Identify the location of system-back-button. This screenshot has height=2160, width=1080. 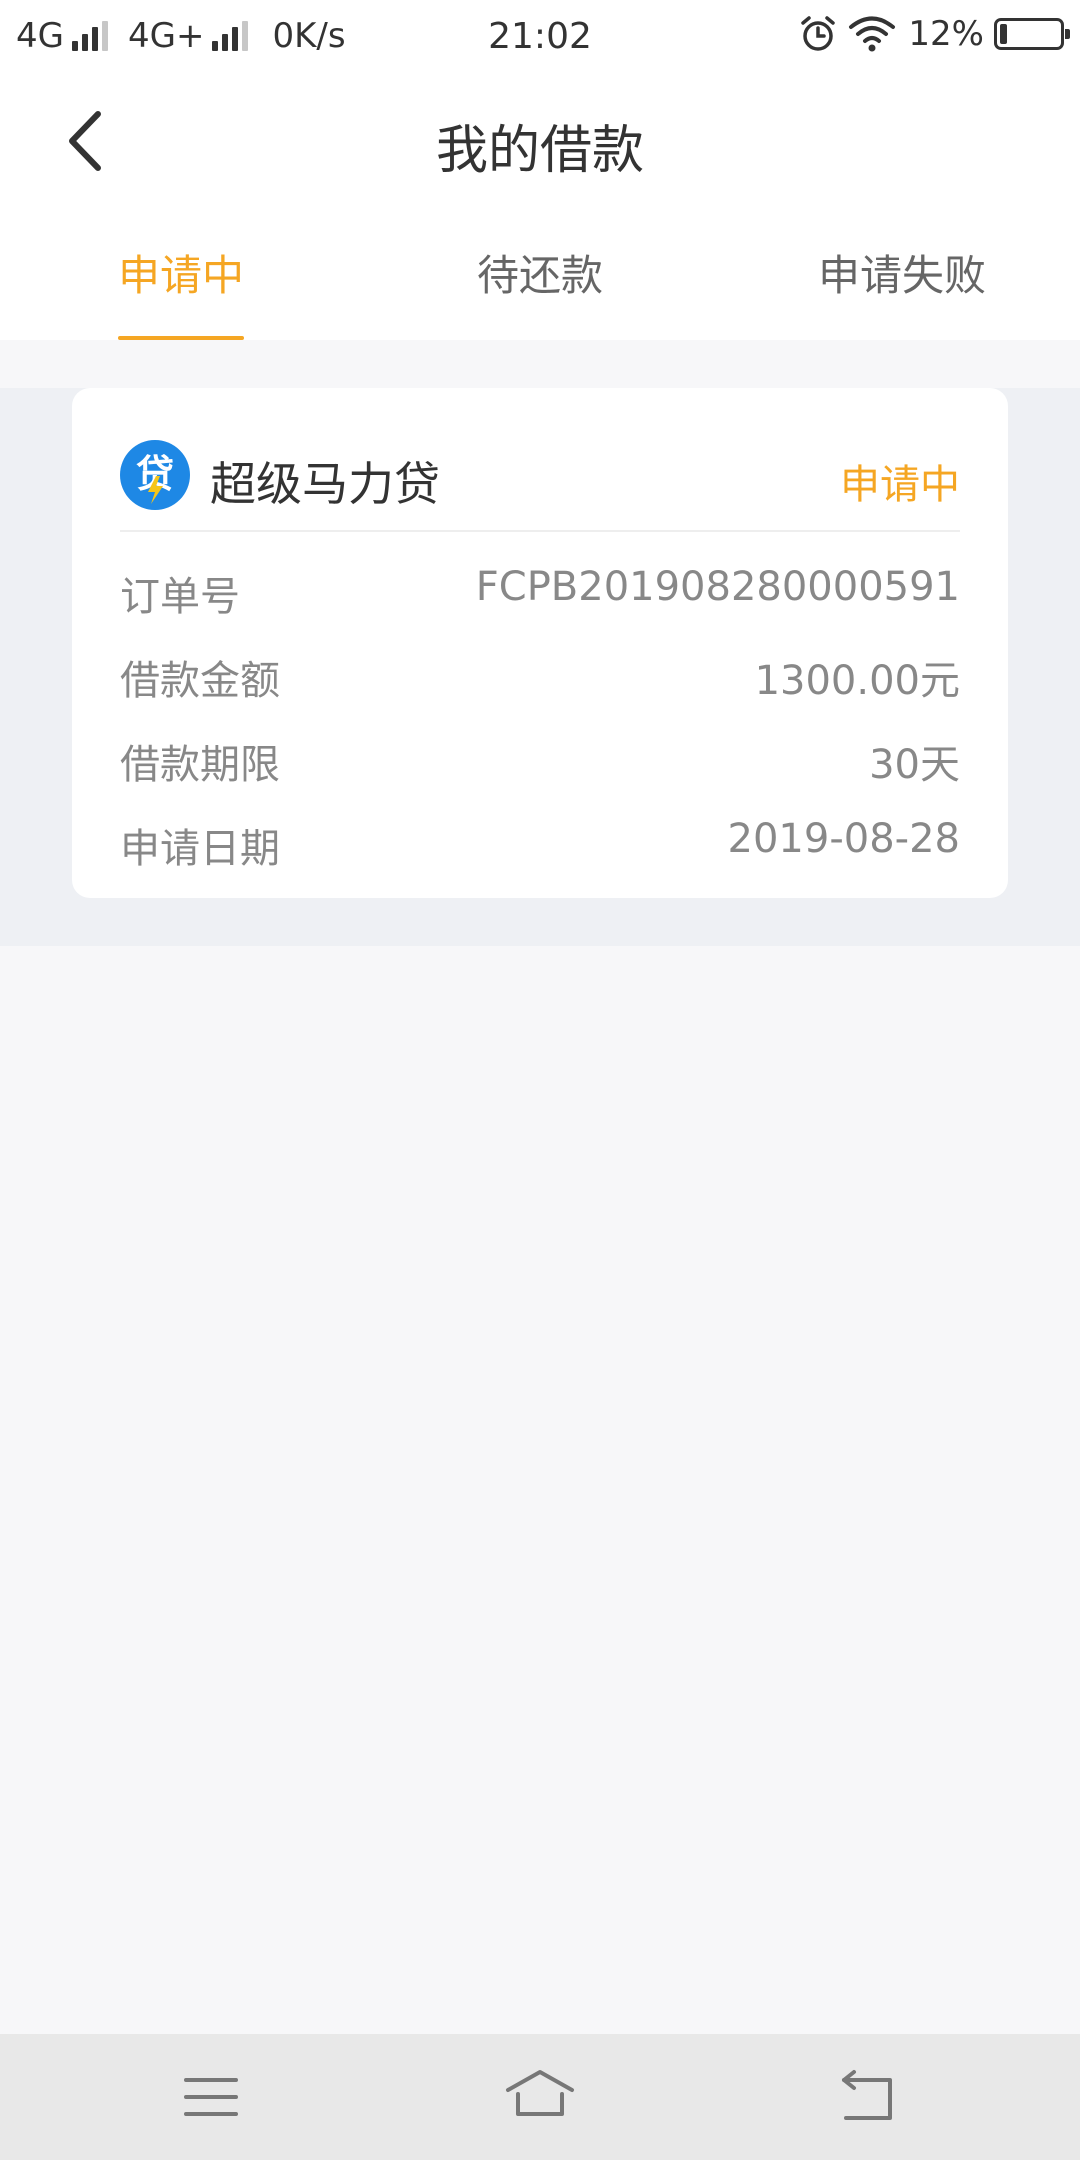
(868, 2097).